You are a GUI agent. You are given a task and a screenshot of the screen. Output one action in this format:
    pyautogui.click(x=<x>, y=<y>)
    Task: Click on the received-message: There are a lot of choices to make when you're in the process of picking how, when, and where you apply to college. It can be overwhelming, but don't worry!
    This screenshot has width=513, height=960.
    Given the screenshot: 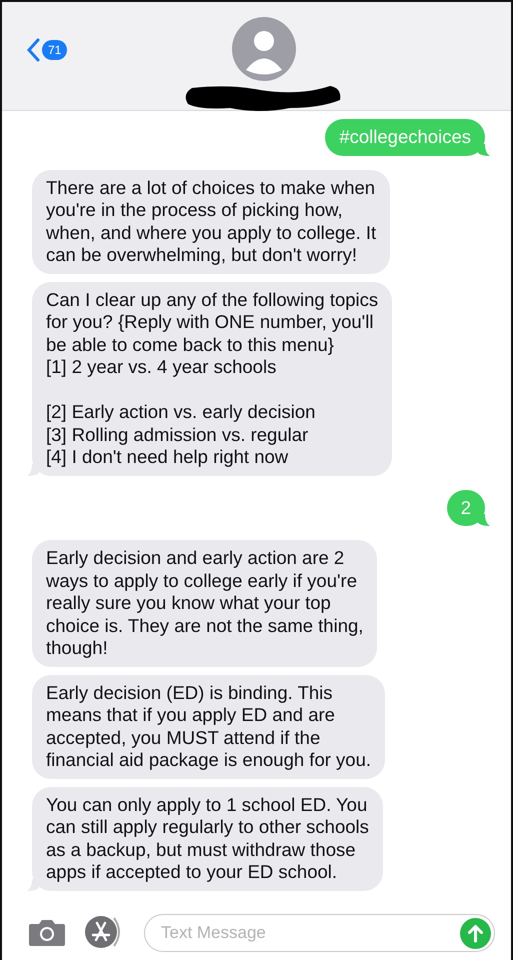 What is the action you would take?
    pyautogui.click(x=211, y=222)
    